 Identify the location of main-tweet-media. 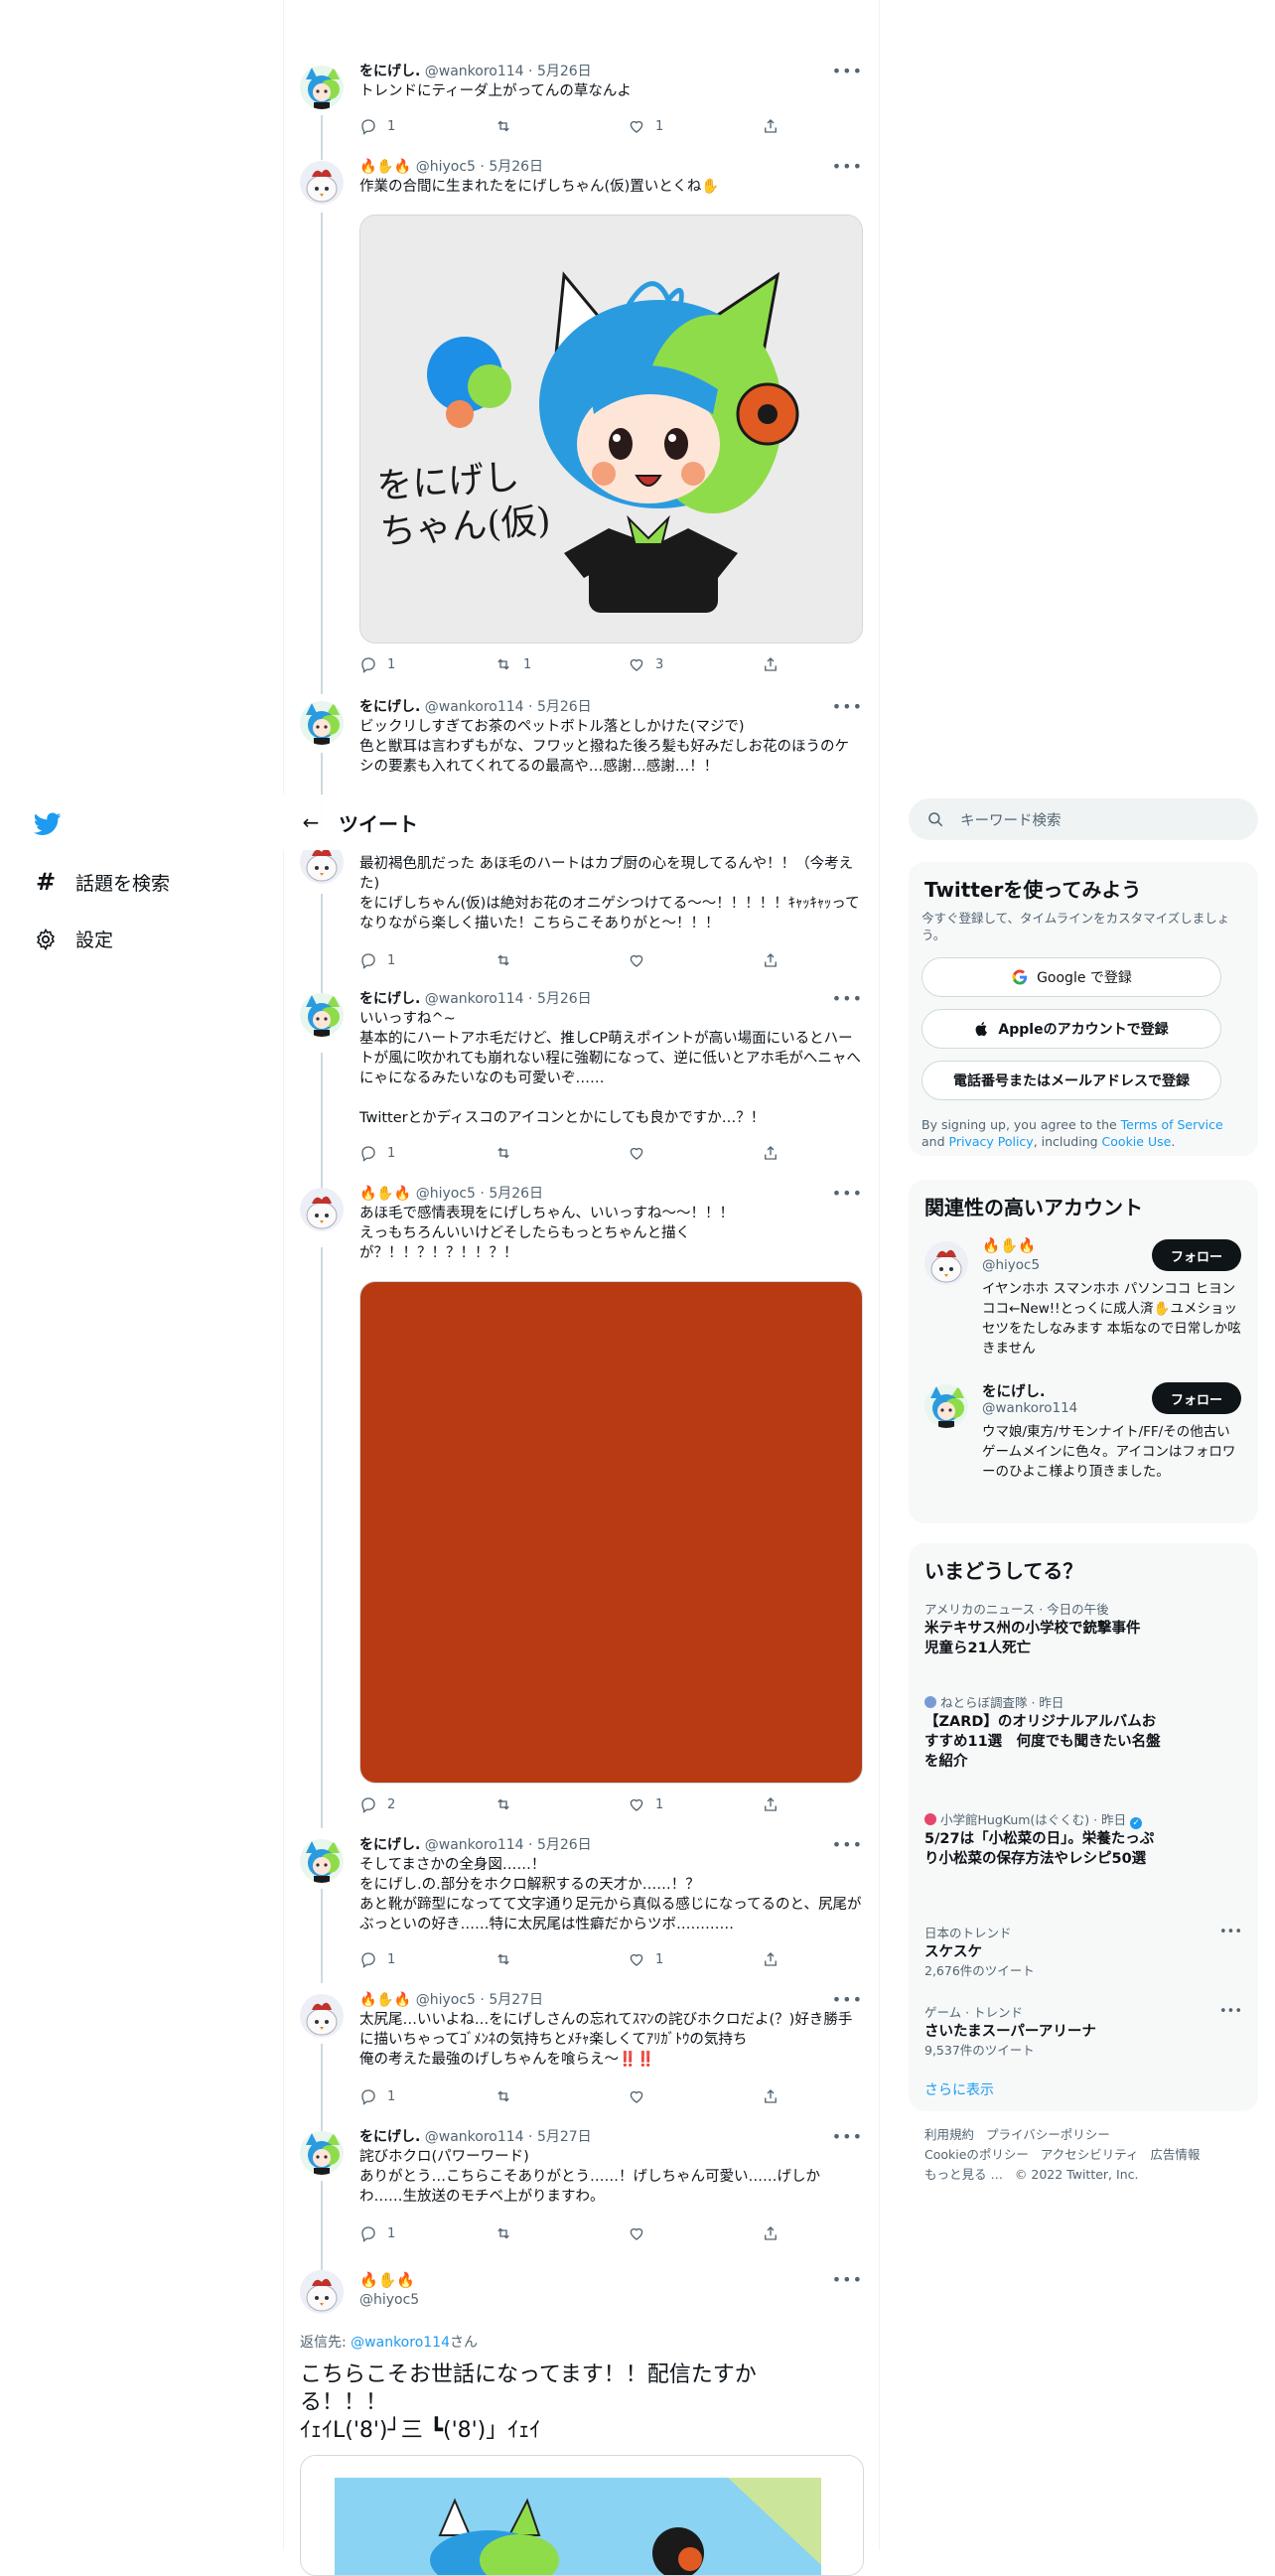
(582, 2515).